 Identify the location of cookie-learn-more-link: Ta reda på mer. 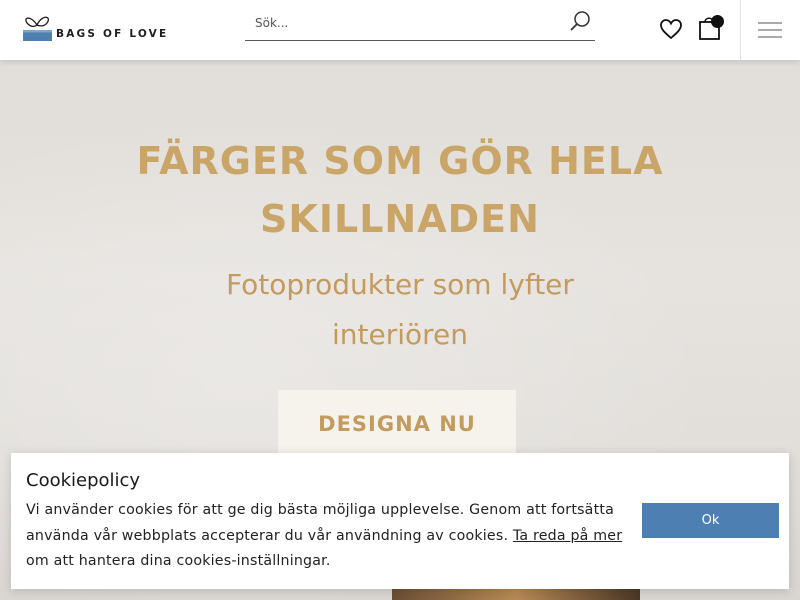
(567, 536).